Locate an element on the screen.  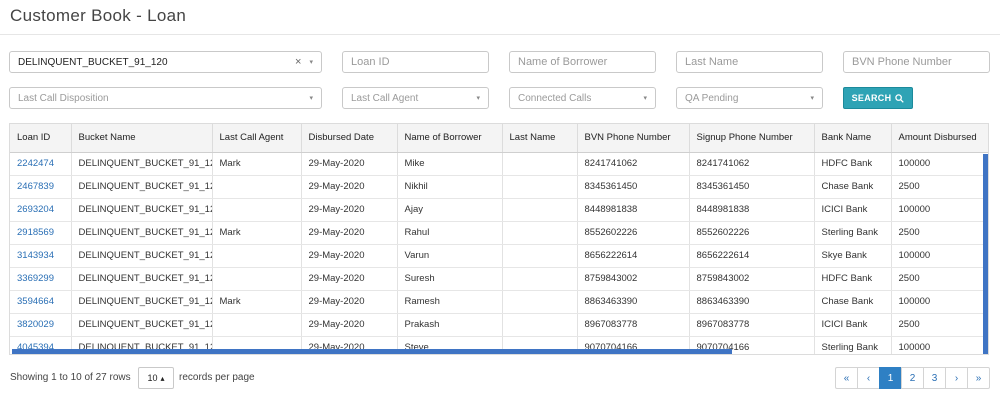
connected-calls-select: Connected Calls ▾ is located at coordinates (582, 98).